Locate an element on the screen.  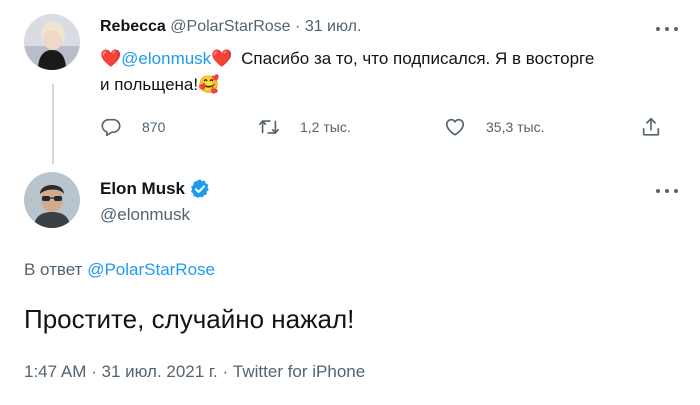
tweet-time: 1:47 AM is located at coordinates (55, 371).